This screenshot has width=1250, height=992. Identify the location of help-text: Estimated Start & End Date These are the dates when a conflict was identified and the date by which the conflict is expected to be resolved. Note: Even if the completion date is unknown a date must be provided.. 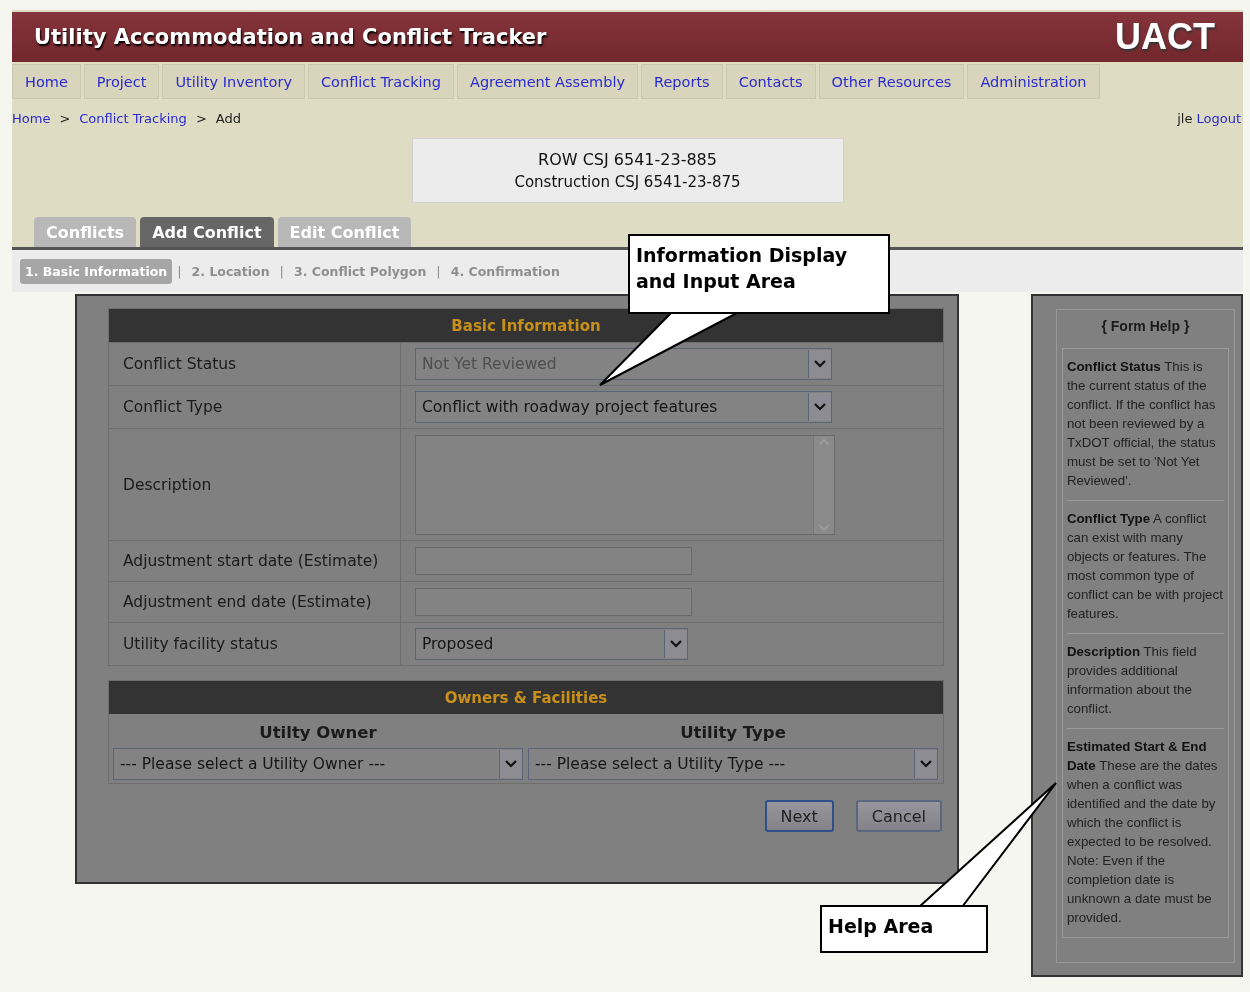
(1142, 832).